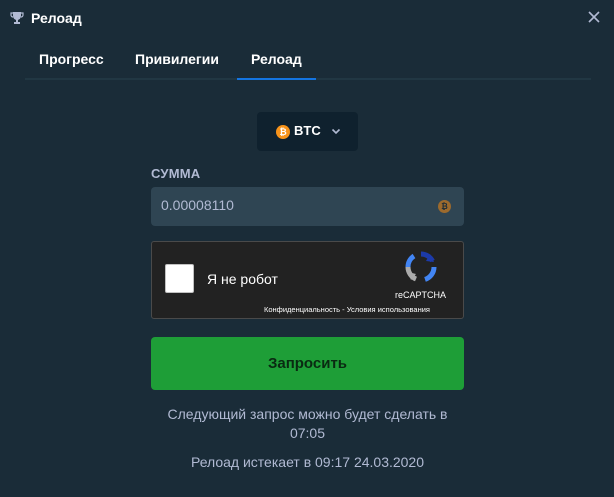  I want to click on amount-value: 0.00008110, so click(197, 205).